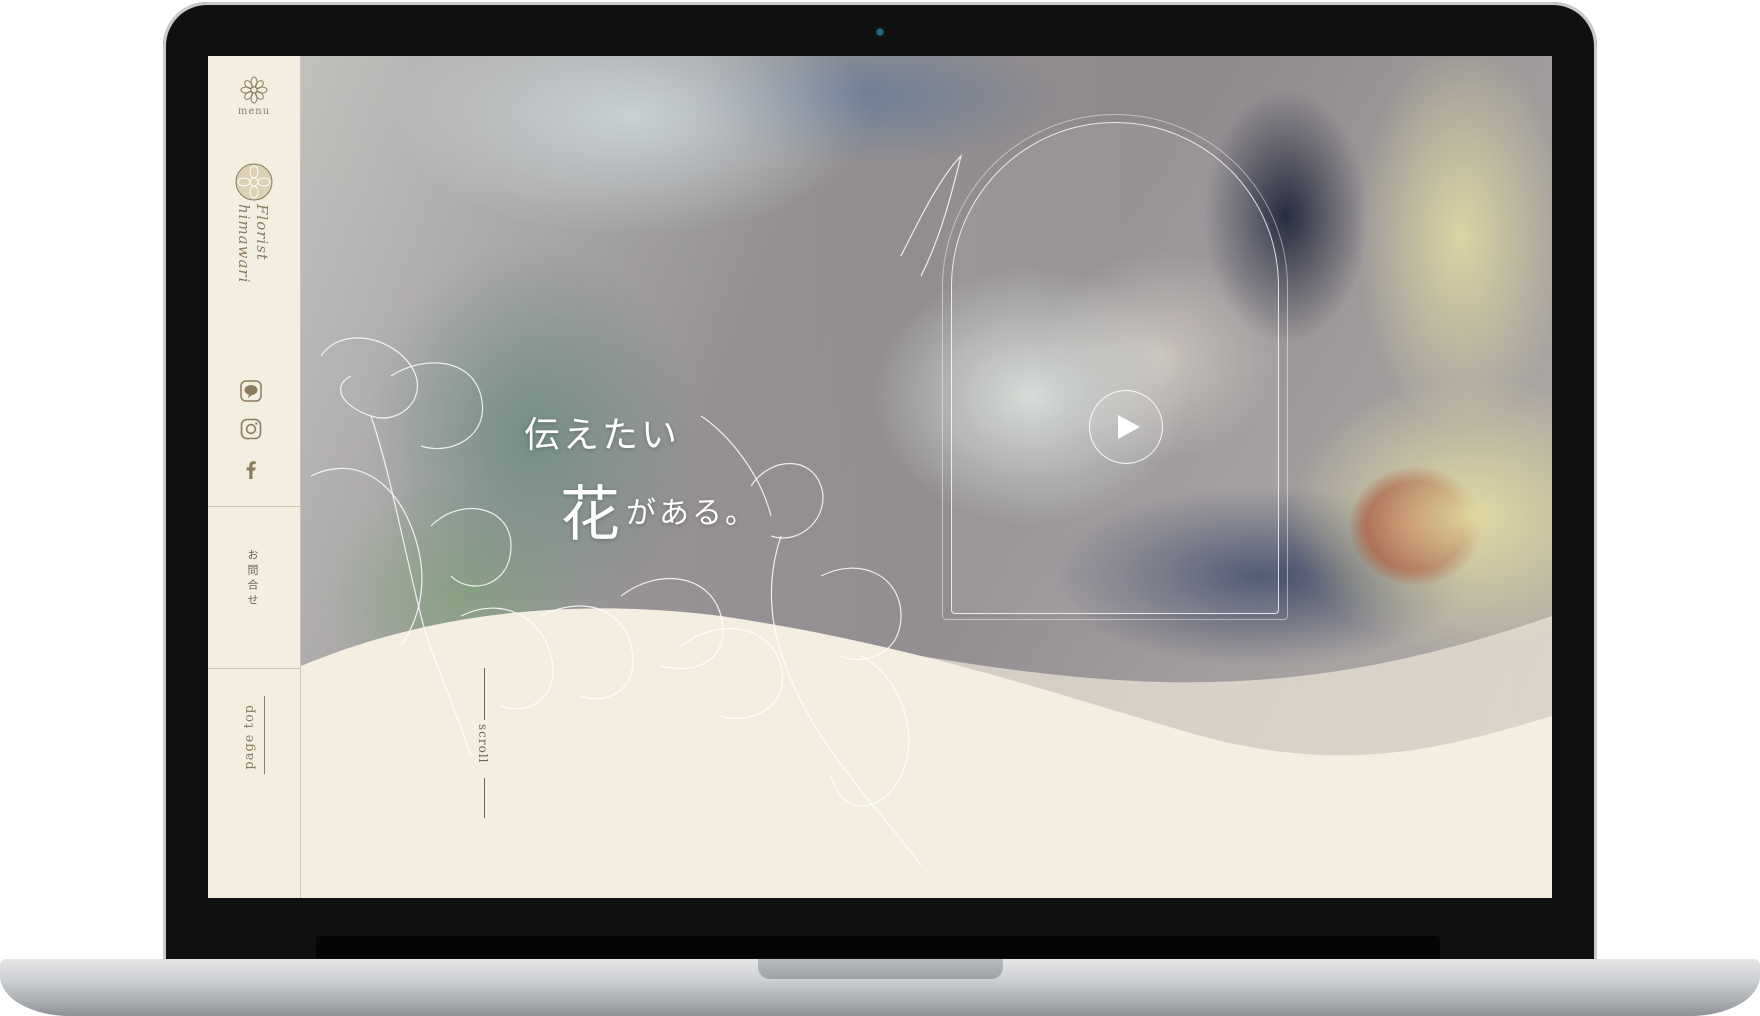  What do you see at coordinates (251, 429) in the screenshot?
I see `instagram-icon` at bounding box center [251, 429].